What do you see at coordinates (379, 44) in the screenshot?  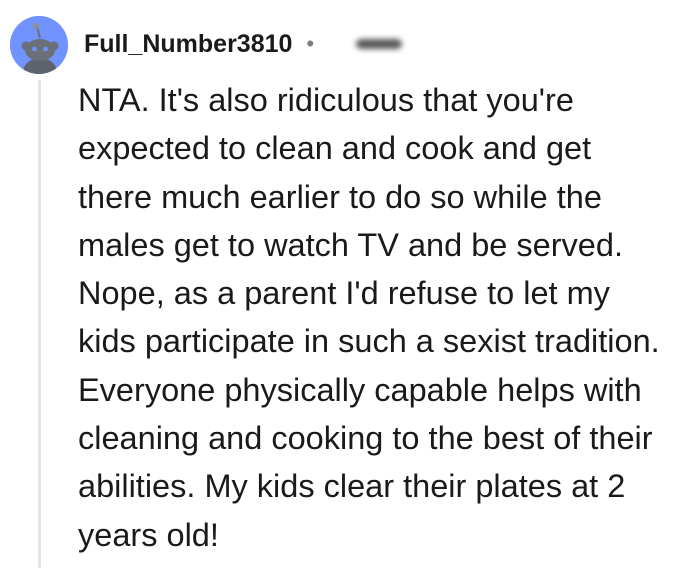 I see `blurred-timestamp` at bounding box center [379, 44].